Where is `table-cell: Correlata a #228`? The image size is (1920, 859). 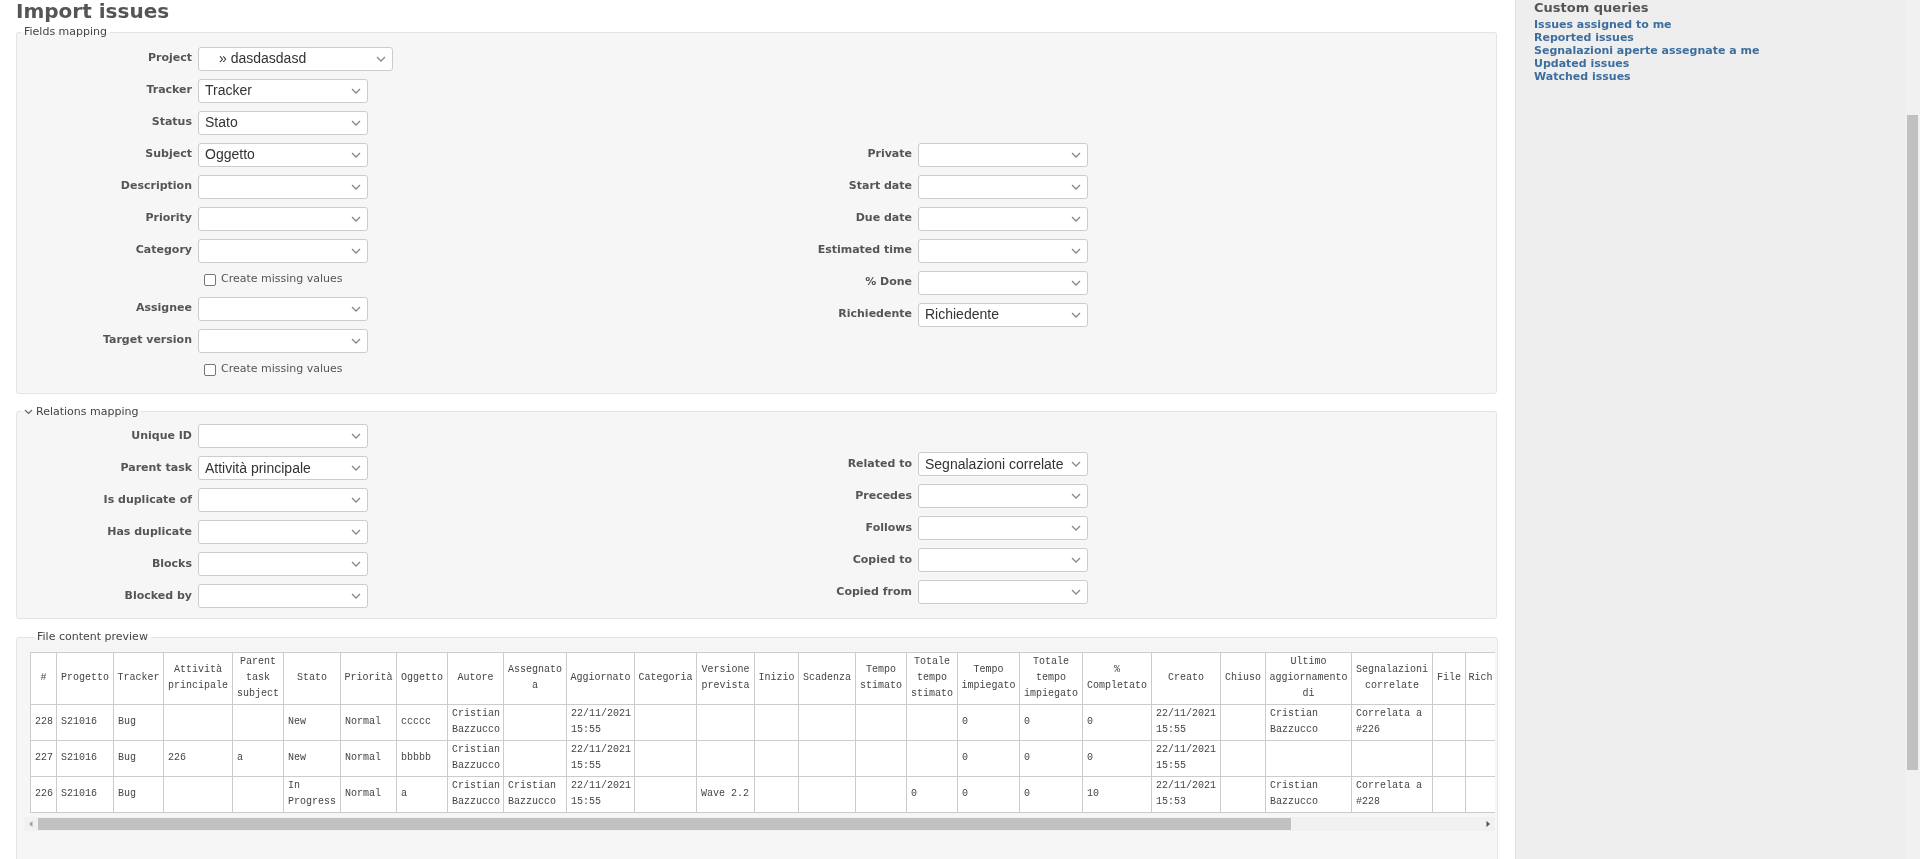 table-cell: Correlata a #228 is located at coordinates (1392, 794).